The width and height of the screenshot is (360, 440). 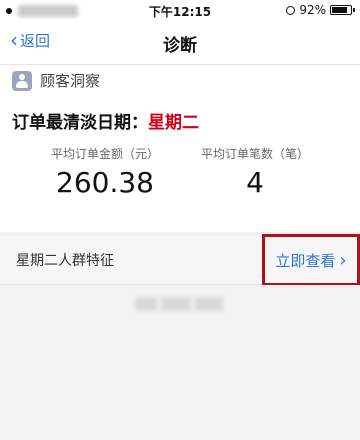 I want to click on stat-value: 260.38, so click(x=105, y=182).